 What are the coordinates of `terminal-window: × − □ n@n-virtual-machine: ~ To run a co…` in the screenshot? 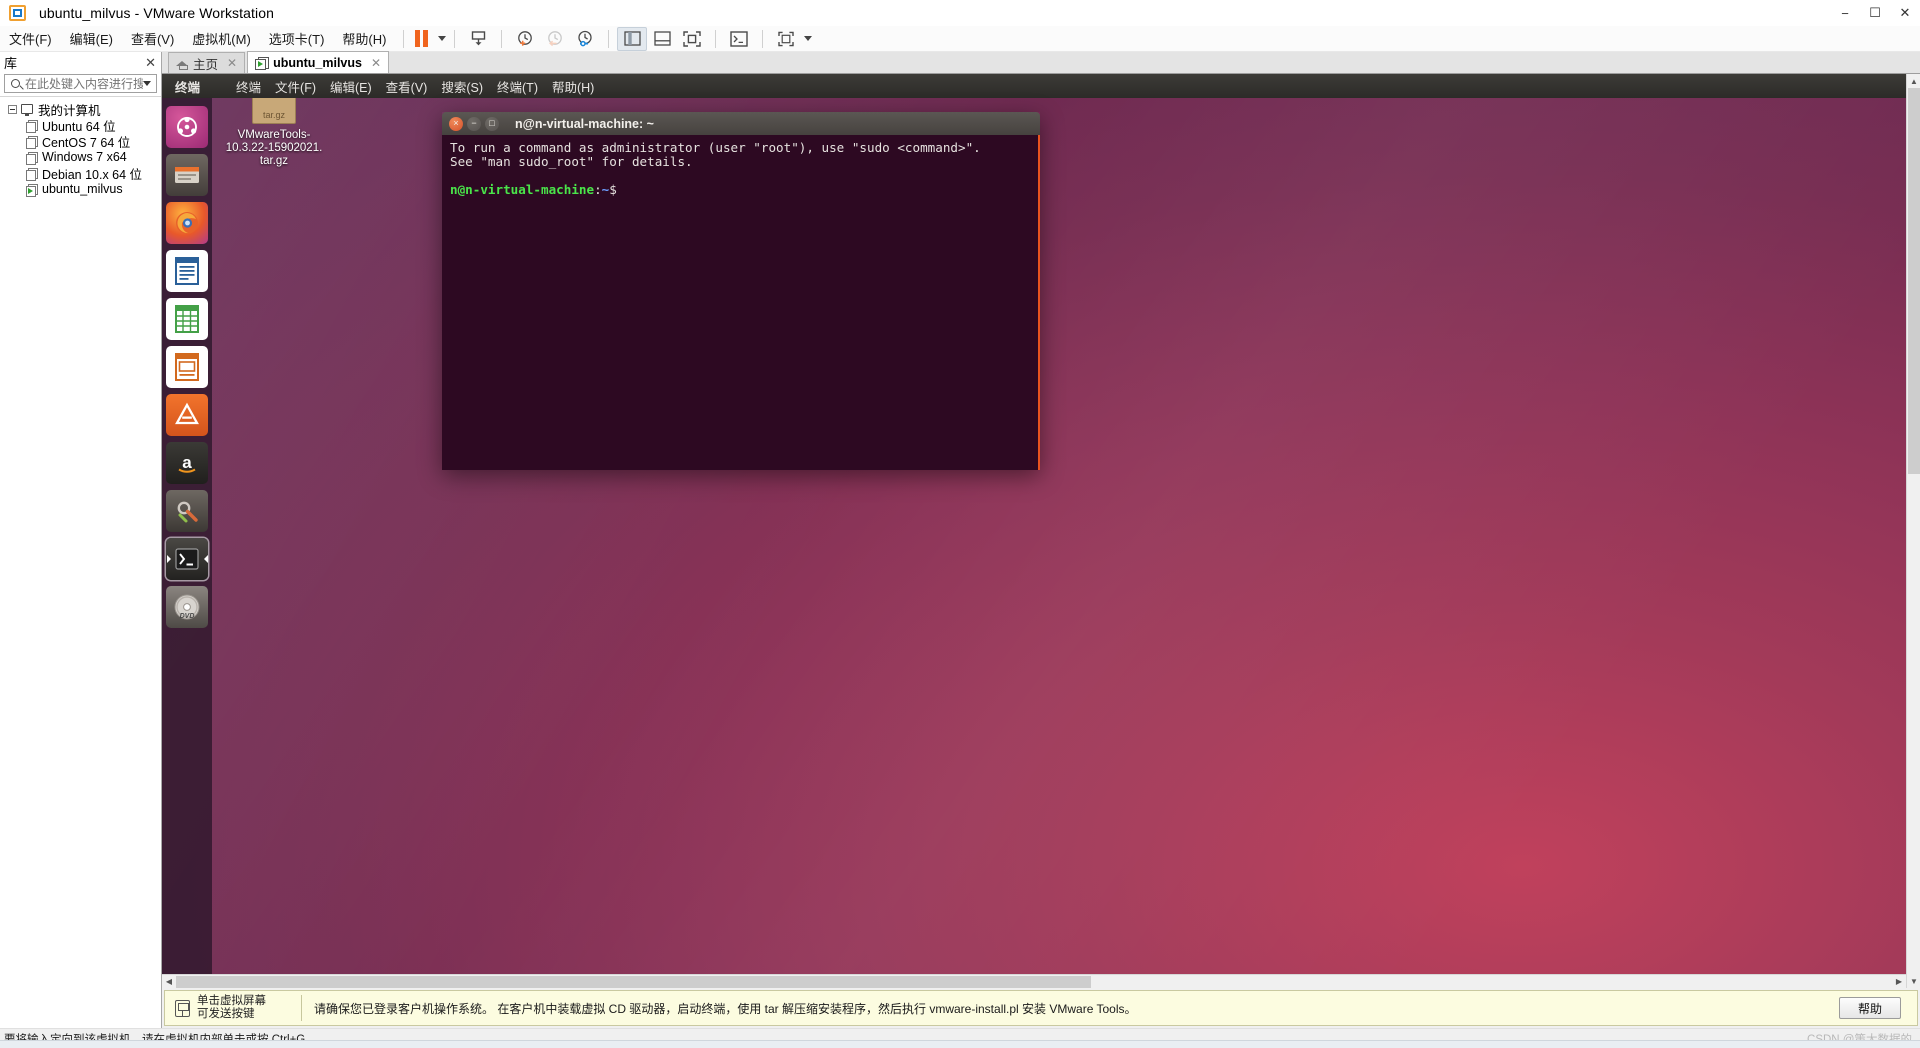 It's located at (741, 291).